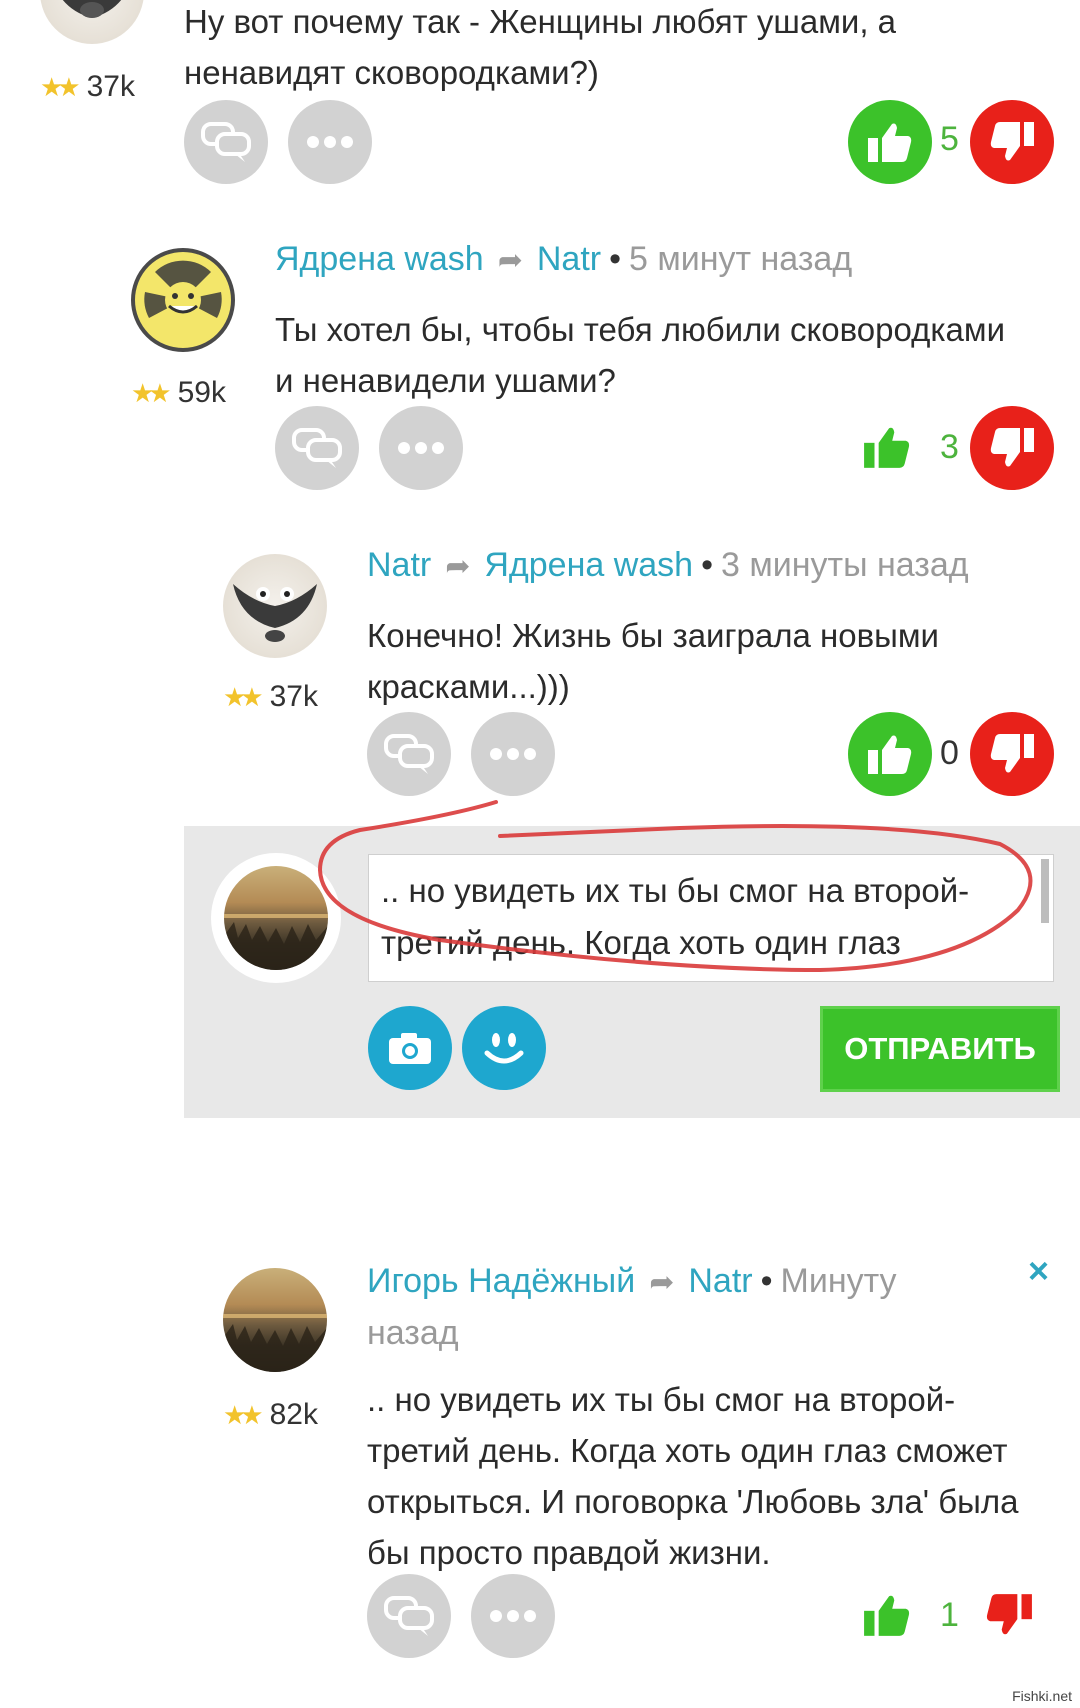  What do you see at coordinates (949, 139) in the screenshot?
I see `likes-count: 5` at bounding box center [949, 139].